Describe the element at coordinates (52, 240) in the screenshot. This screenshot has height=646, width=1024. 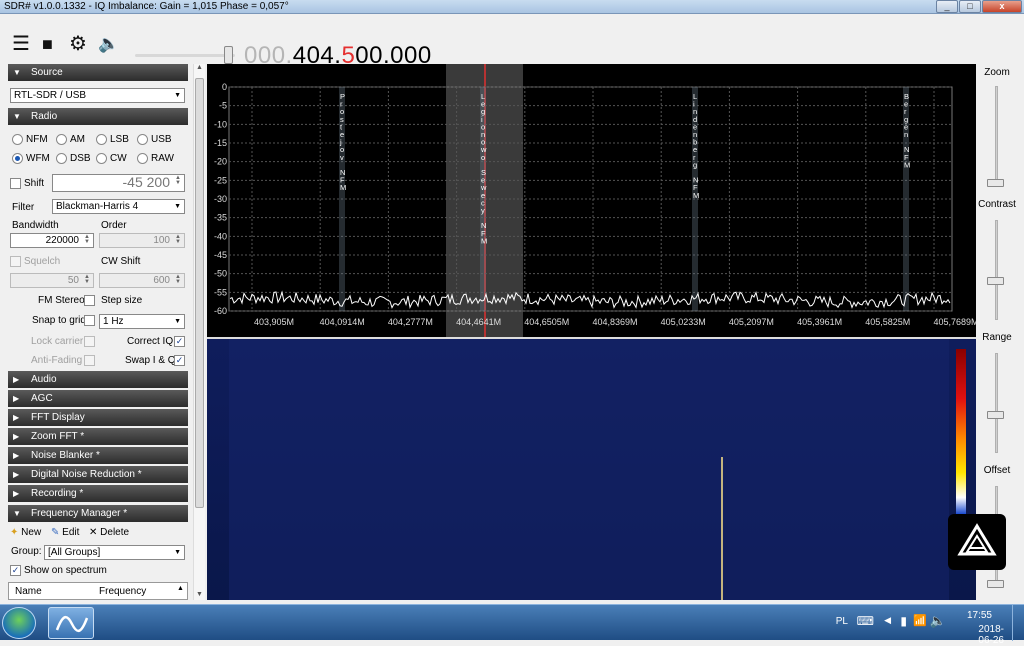
I see `bandwidth-input: 220000 ▲ ▼` at that location.